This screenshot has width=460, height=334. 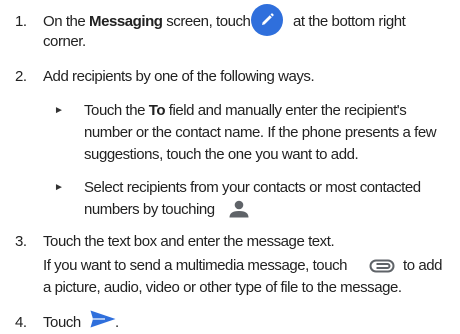 What do you see at coordinates (382, 266) in the screenshot?
I see `paperclip-attach-icon` at bounding box center [382, 266].